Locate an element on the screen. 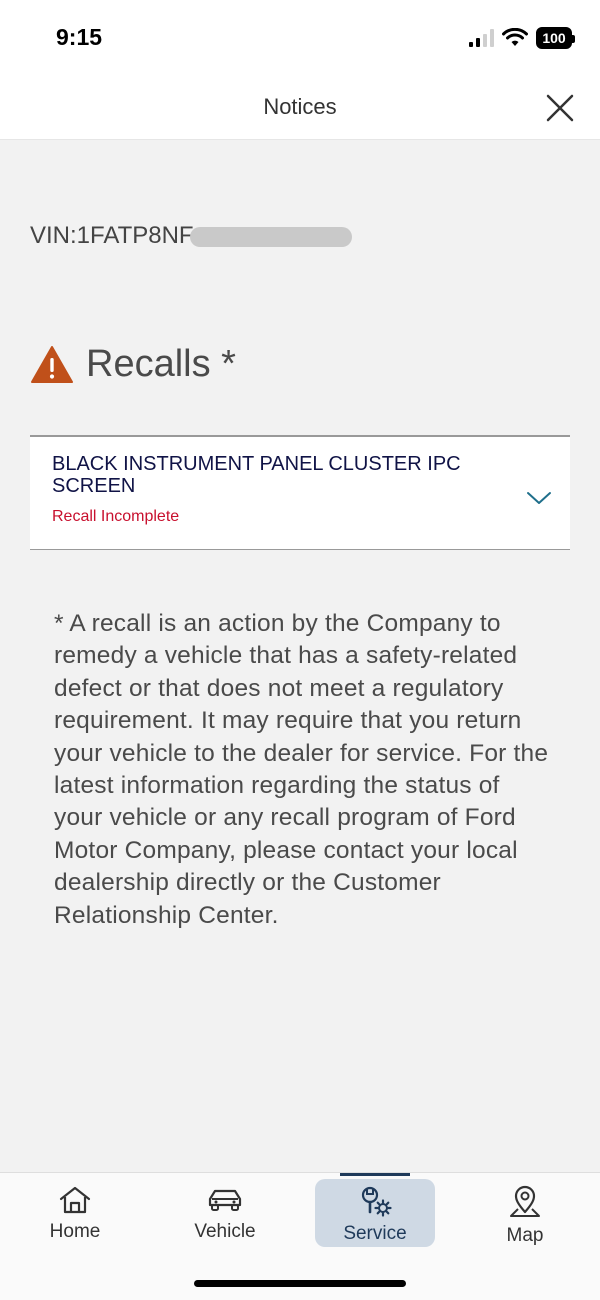 Image resolution: width=600 pixels, height=1300 pixels. status-time: 9:15 is located at coordinates (79, 37).